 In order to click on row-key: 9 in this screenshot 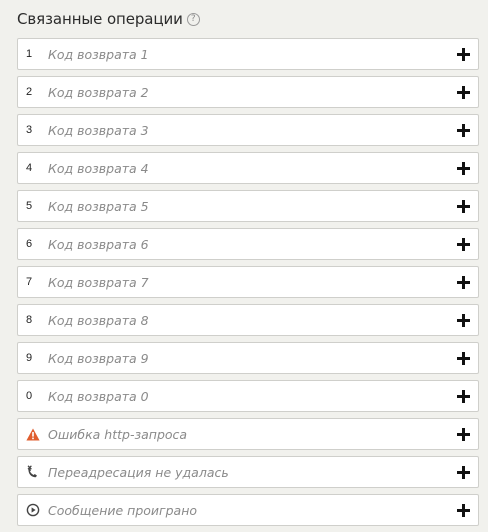, I will do `click(29, 358)`.